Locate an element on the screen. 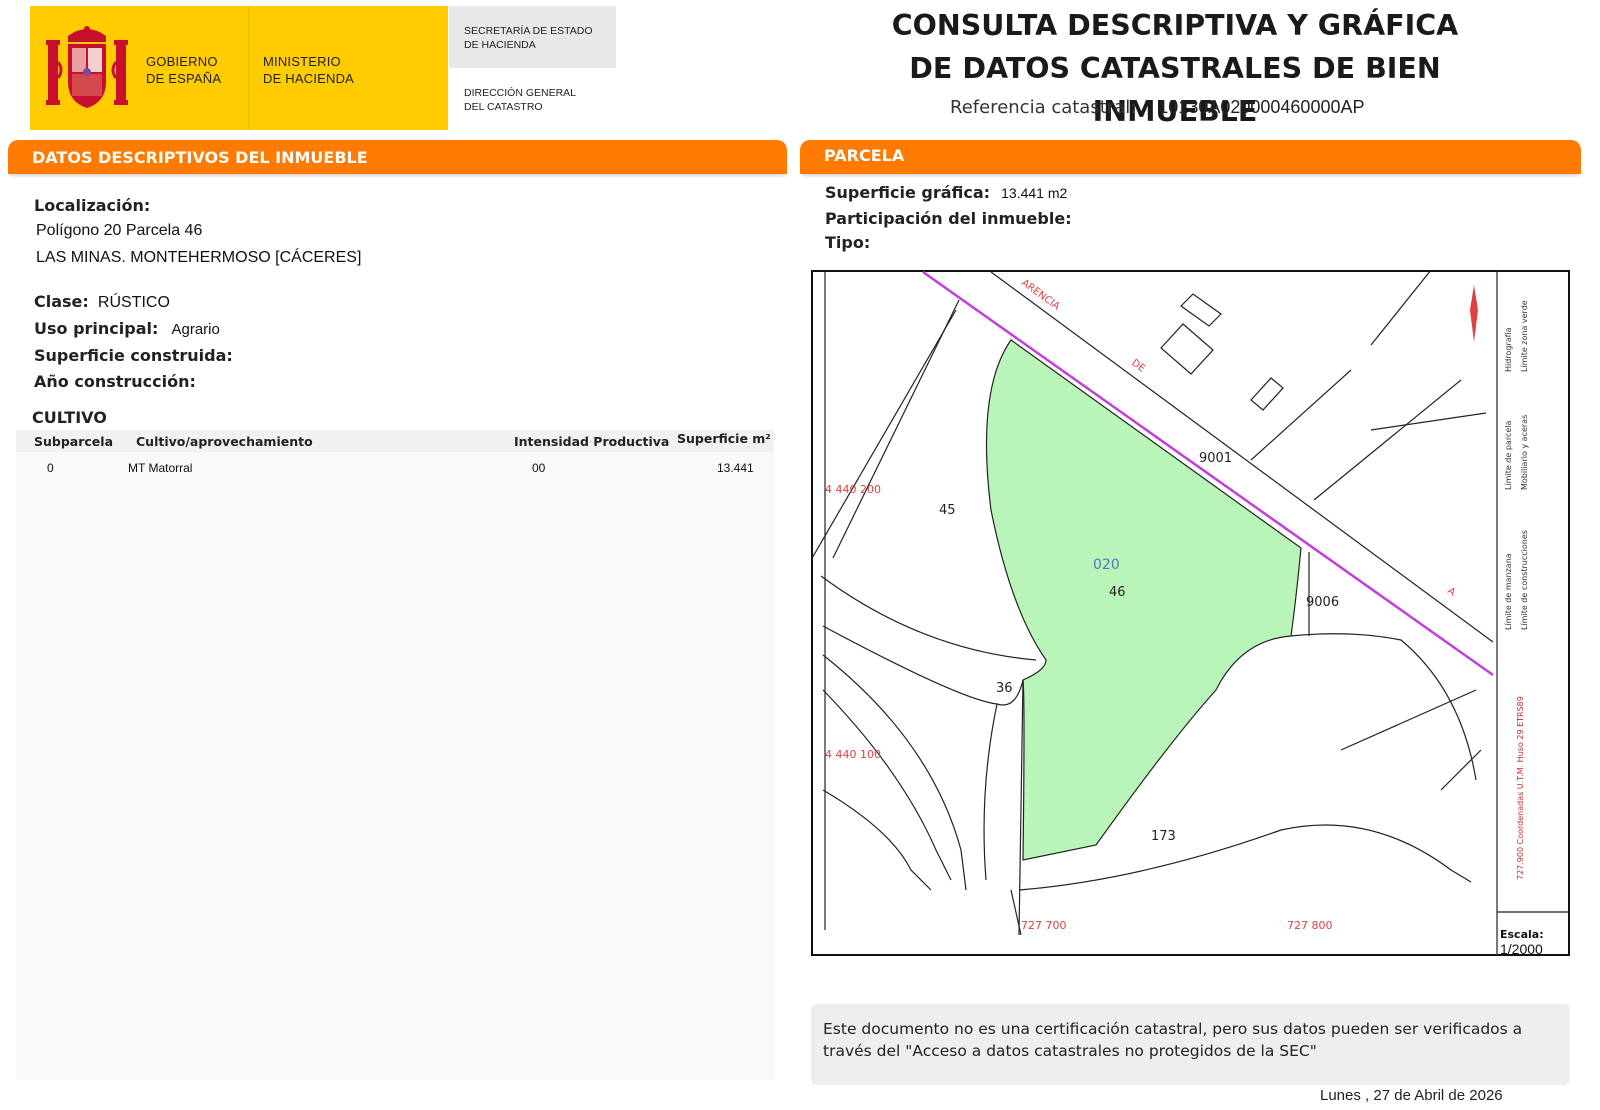  north-arrow-icon is located at coordinates (1474, 313).